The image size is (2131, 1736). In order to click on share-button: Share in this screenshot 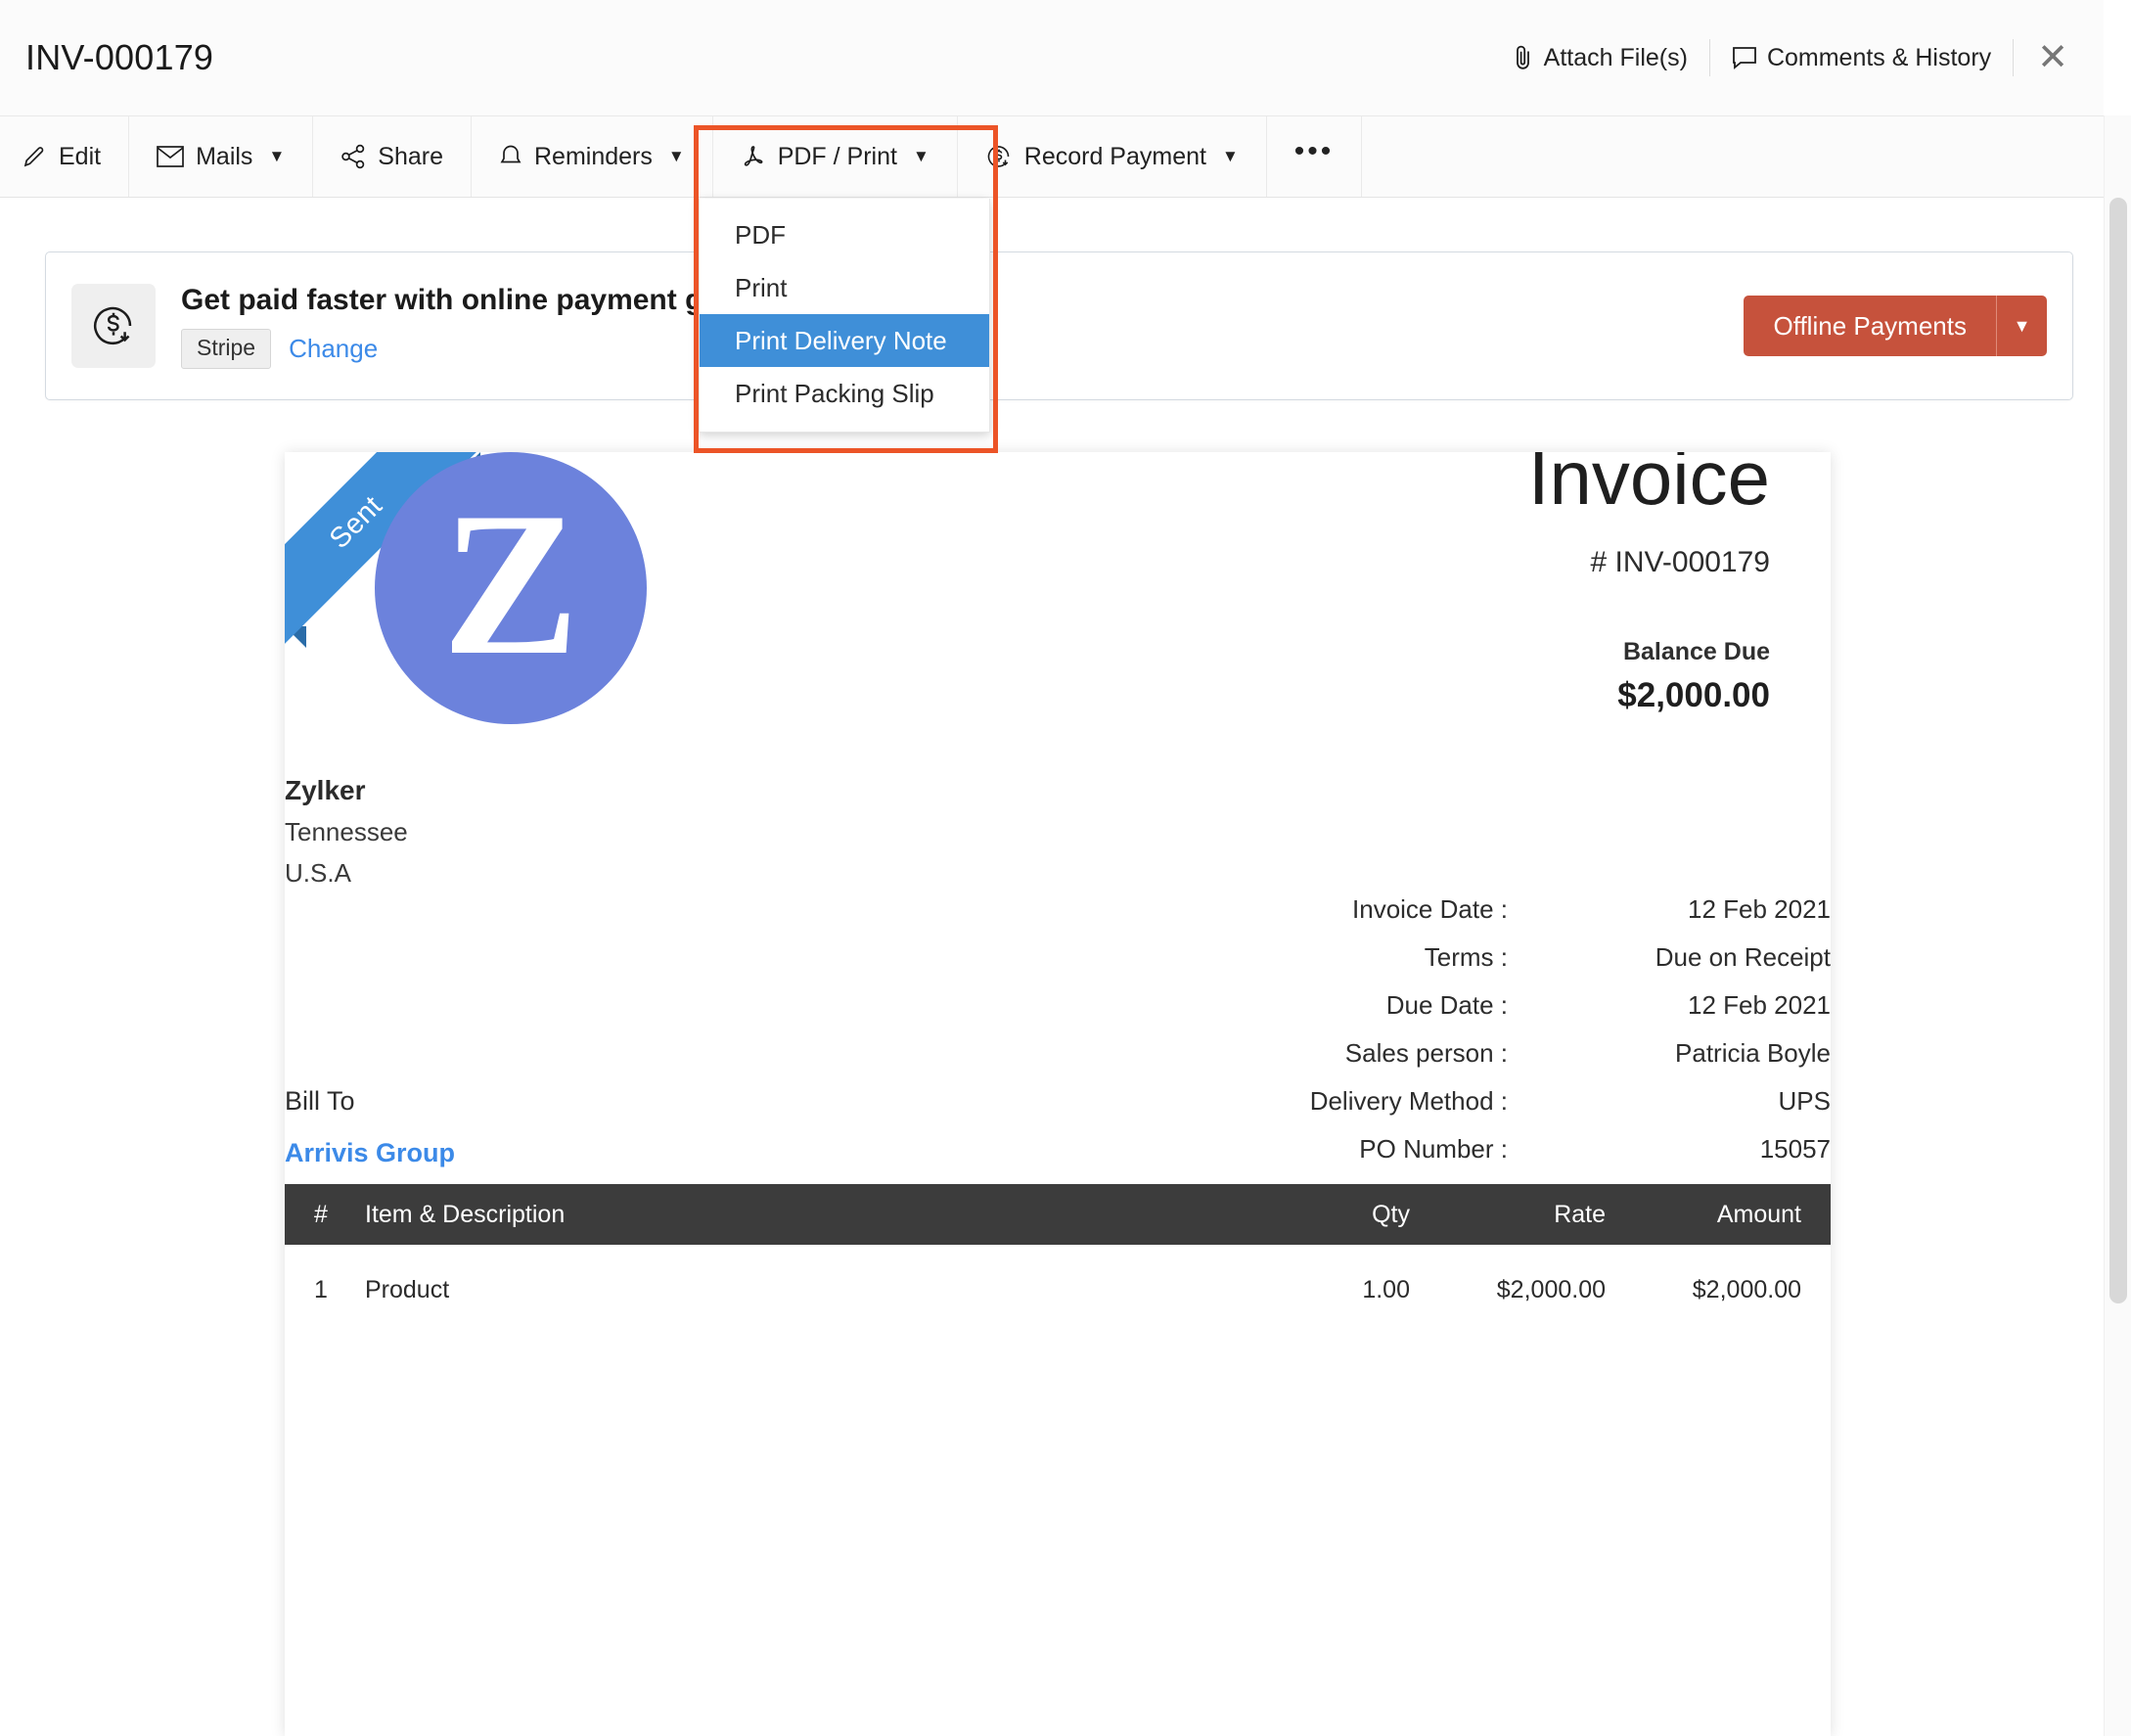, I will do `click(393, 156)`.